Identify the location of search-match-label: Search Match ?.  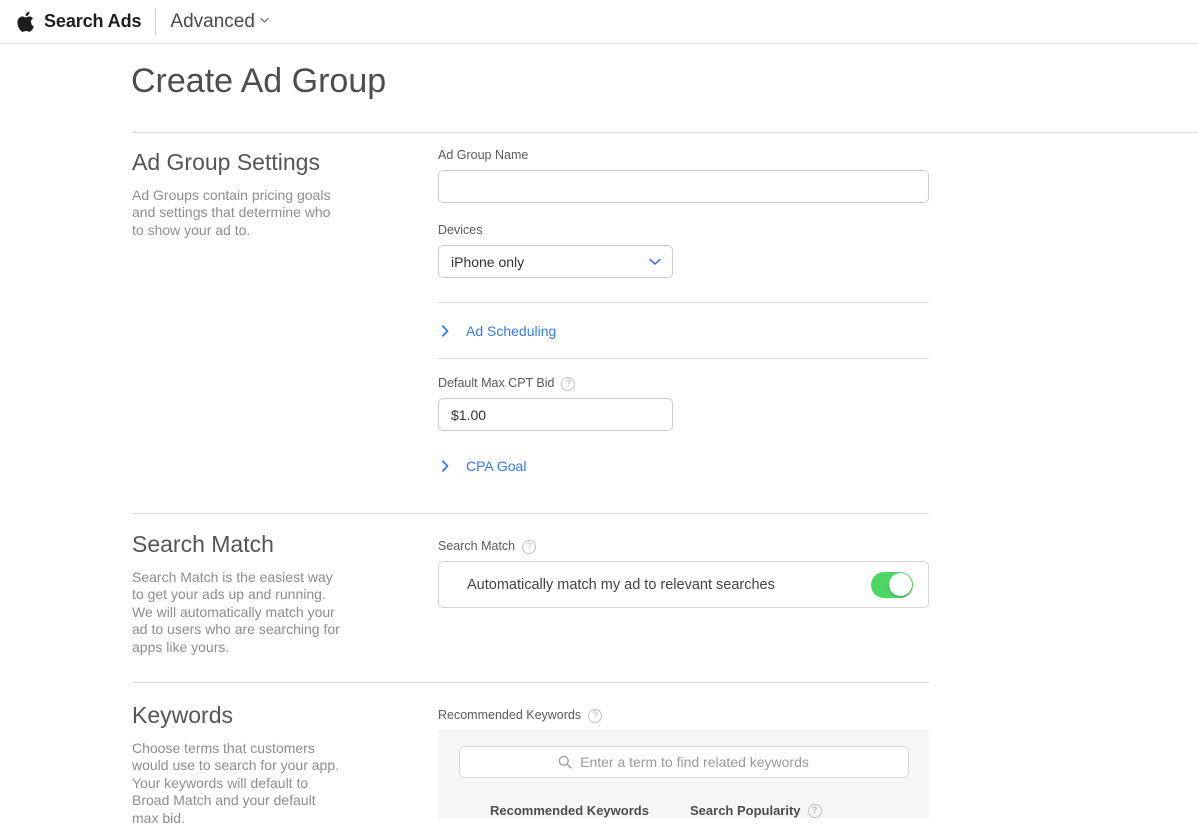
(683, 546).